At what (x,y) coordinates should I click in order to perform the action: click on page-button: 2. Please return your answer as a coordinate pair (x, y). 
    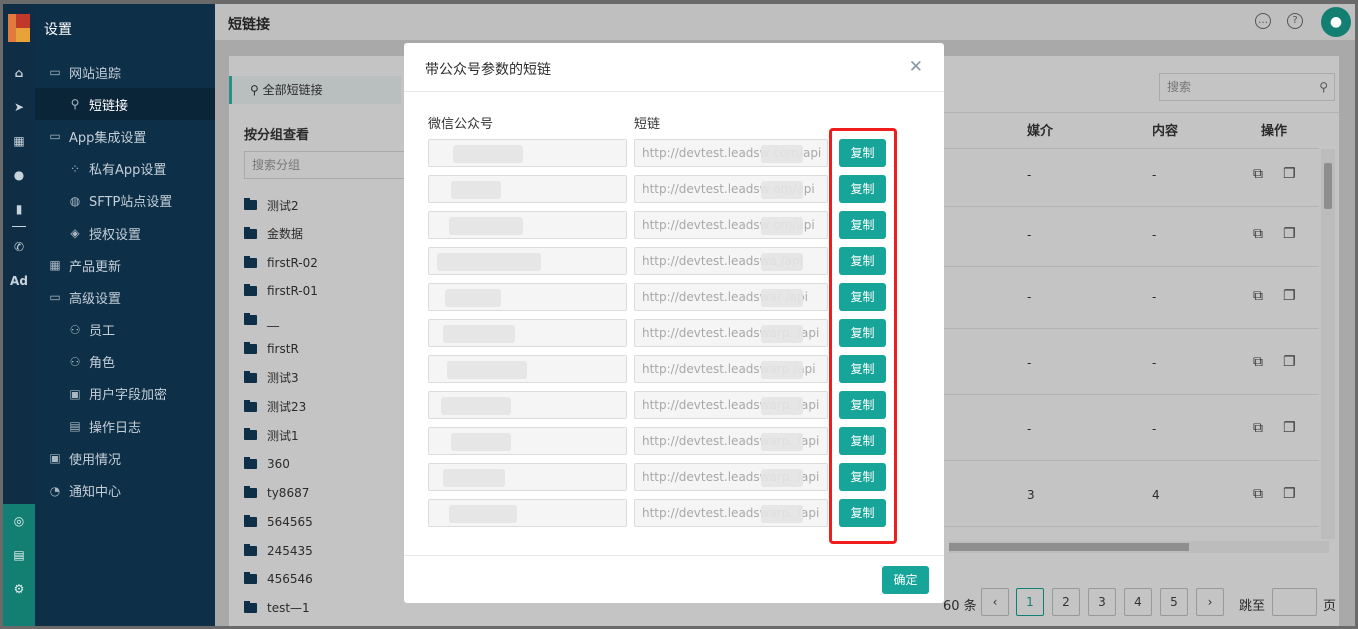
    Looking at the image, I should click on (1066, 602).